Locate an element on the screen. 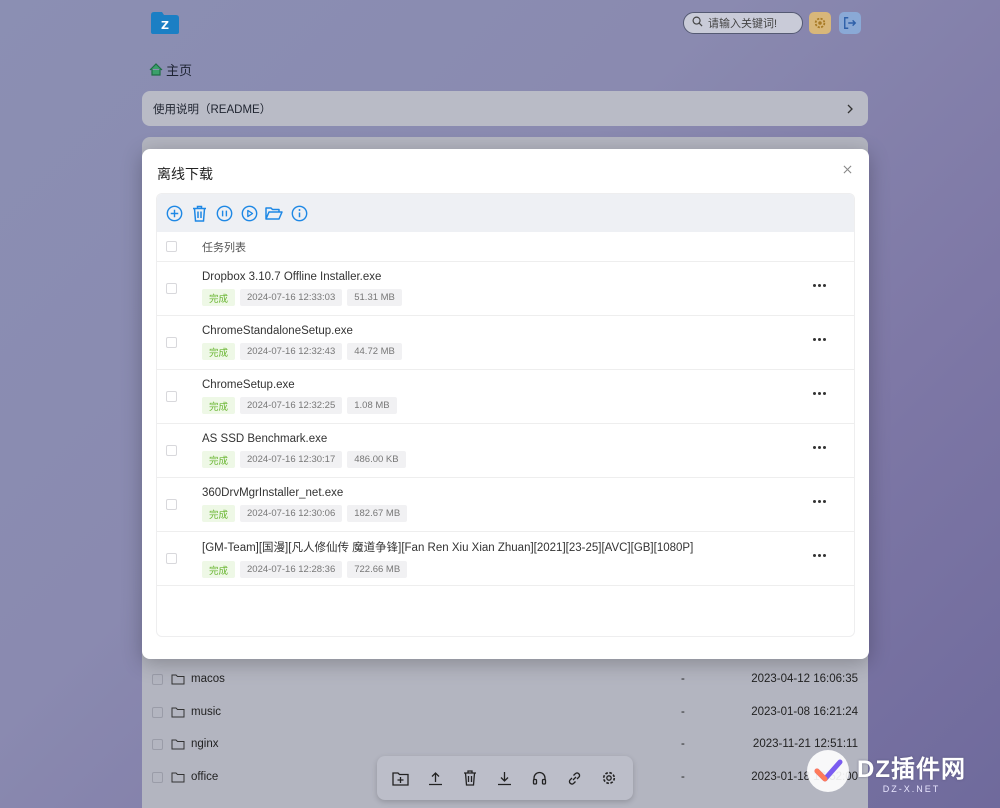 The width and height of the screenshot is (1000, 808). task-name: ChromeStandaloneSetup.exe is located at coordinates (277, 331).